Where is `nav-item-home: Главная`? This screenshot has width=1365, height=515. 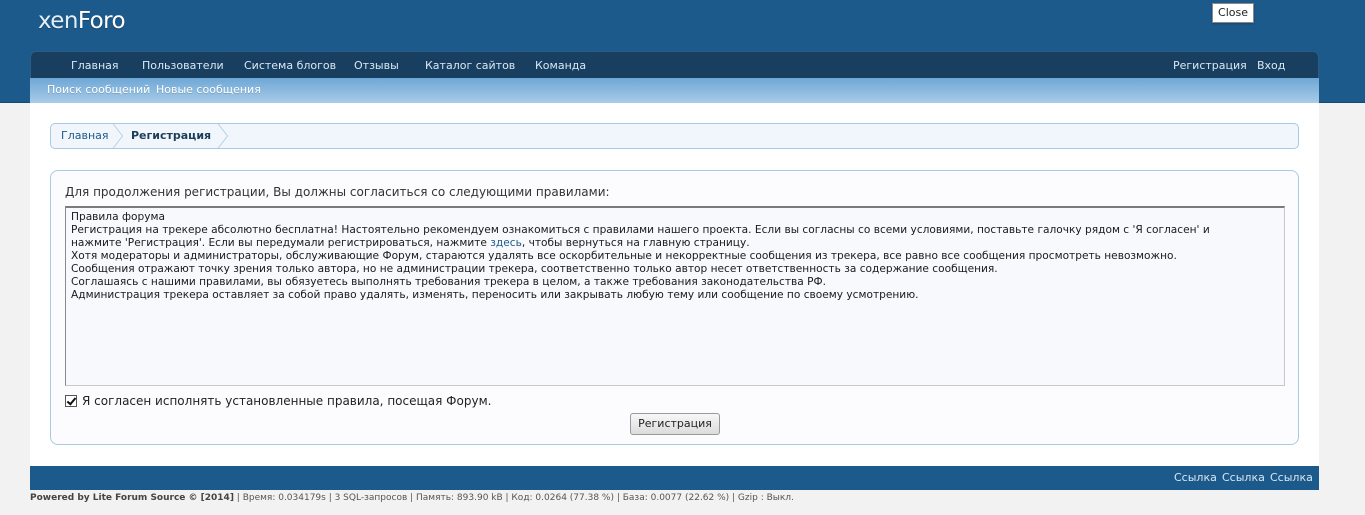
nav-item-home: Главная is located at coordinates (95, 65).